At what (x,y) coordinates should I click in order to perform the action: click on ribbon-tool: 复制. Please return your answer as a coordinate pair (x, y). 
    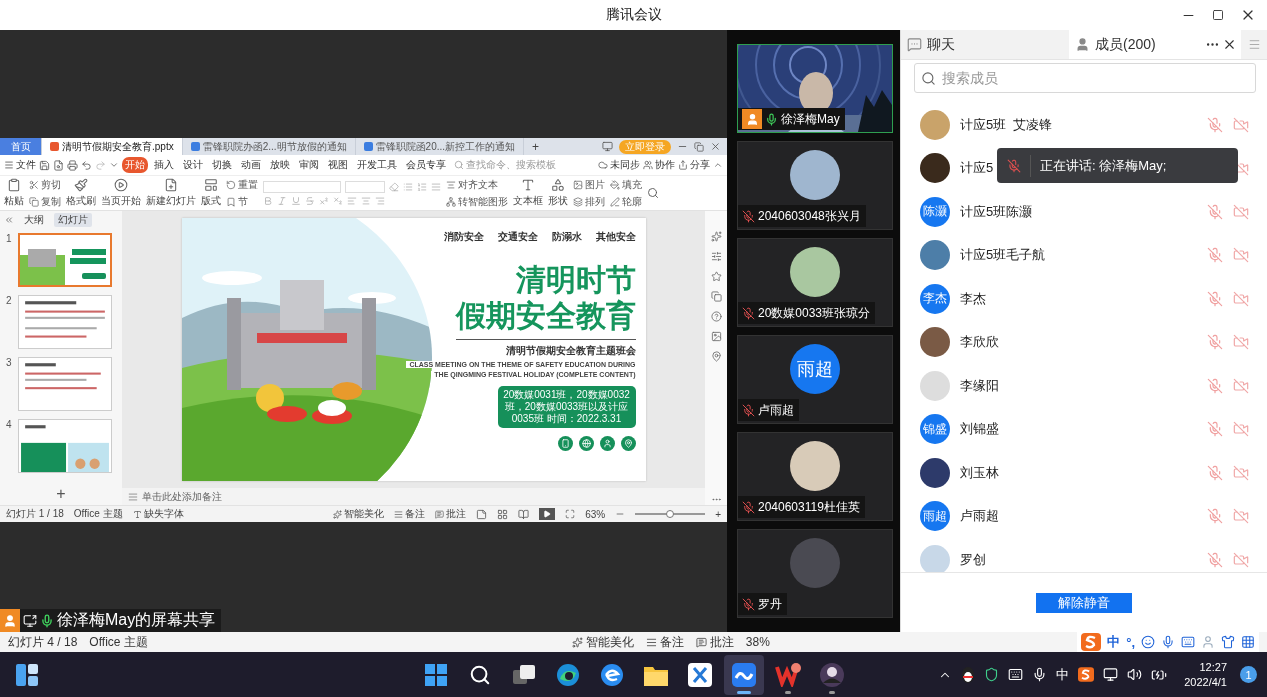
    Looking at the image, I should click on (45, 201).